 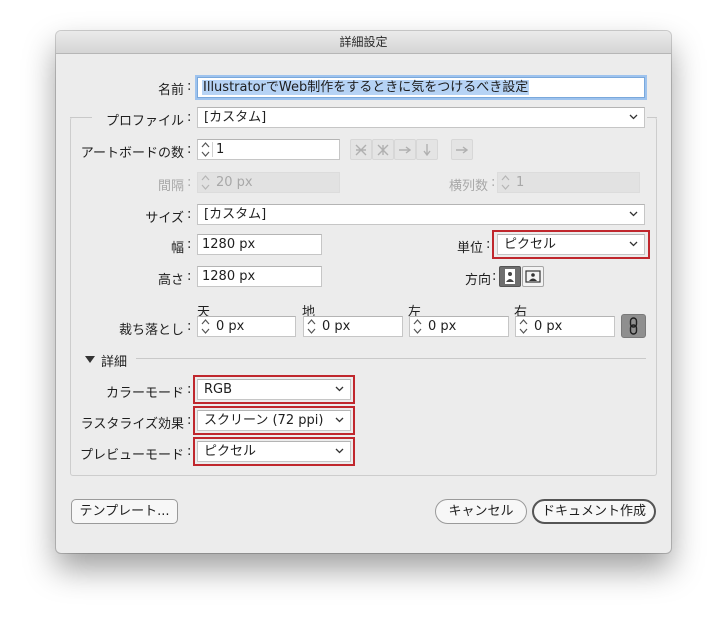 I want to click on color-mode-colon: :, so click(x=189, y=389).